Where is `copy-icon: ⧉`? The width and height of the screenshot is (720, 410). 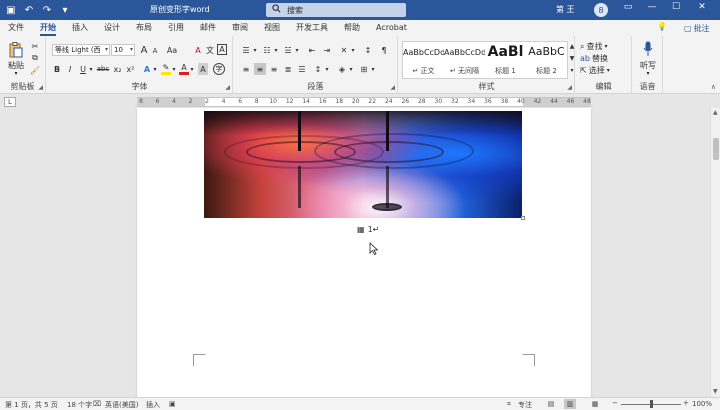
copy-icon: ⧉ is located at coordinates (35, 58).